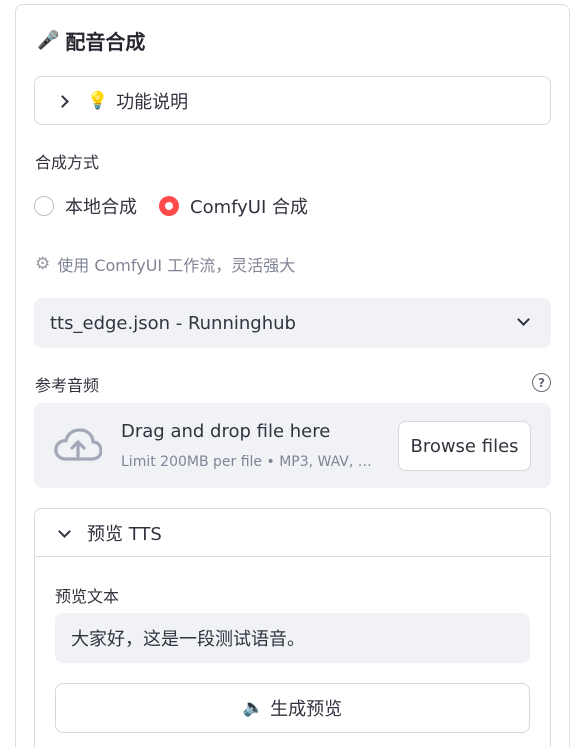  I want to click on preview-tts-expander-header: 预览 TTS, so click(292, 533).